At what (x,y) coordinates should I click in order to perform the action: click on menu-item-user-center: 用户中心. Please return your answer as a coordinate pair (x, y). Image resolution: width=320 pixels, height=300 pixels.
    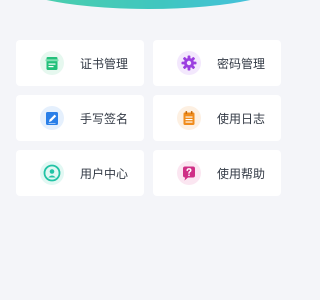
    Looking at the image, I should click on (80, 173).